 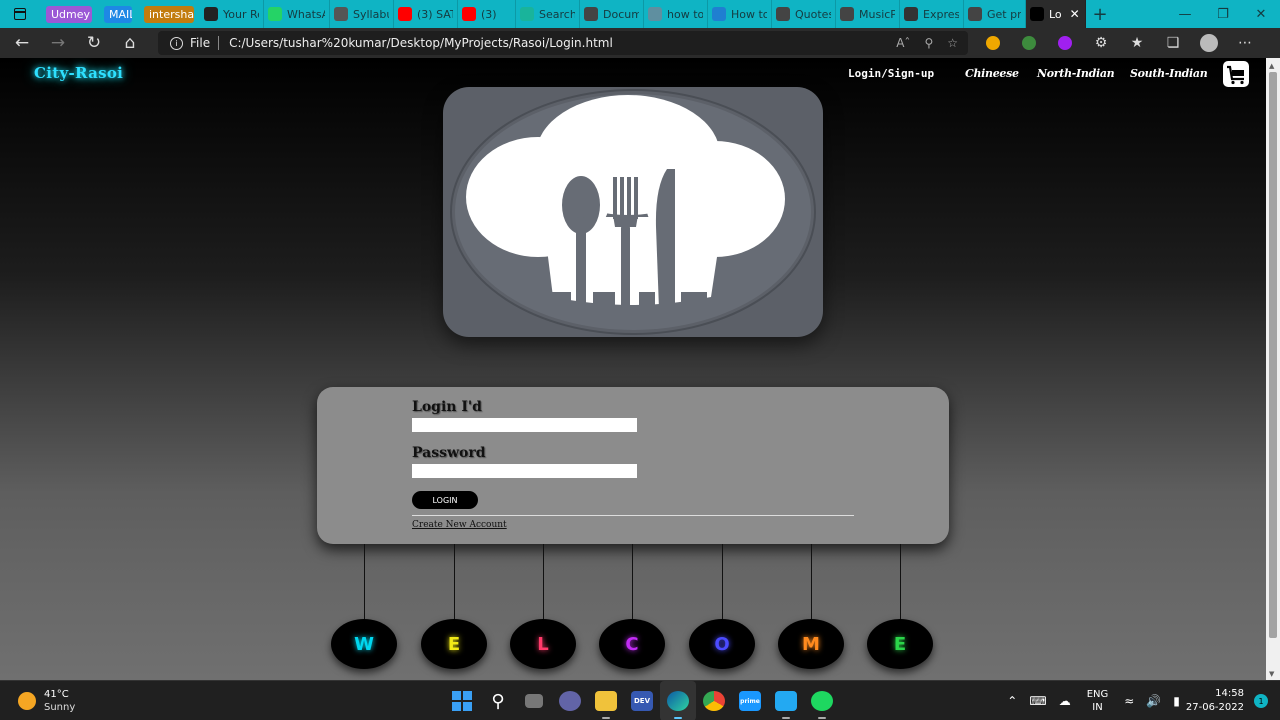 I want to click on weather-widget: 41°C Sunny, so click(x=46, y=701).